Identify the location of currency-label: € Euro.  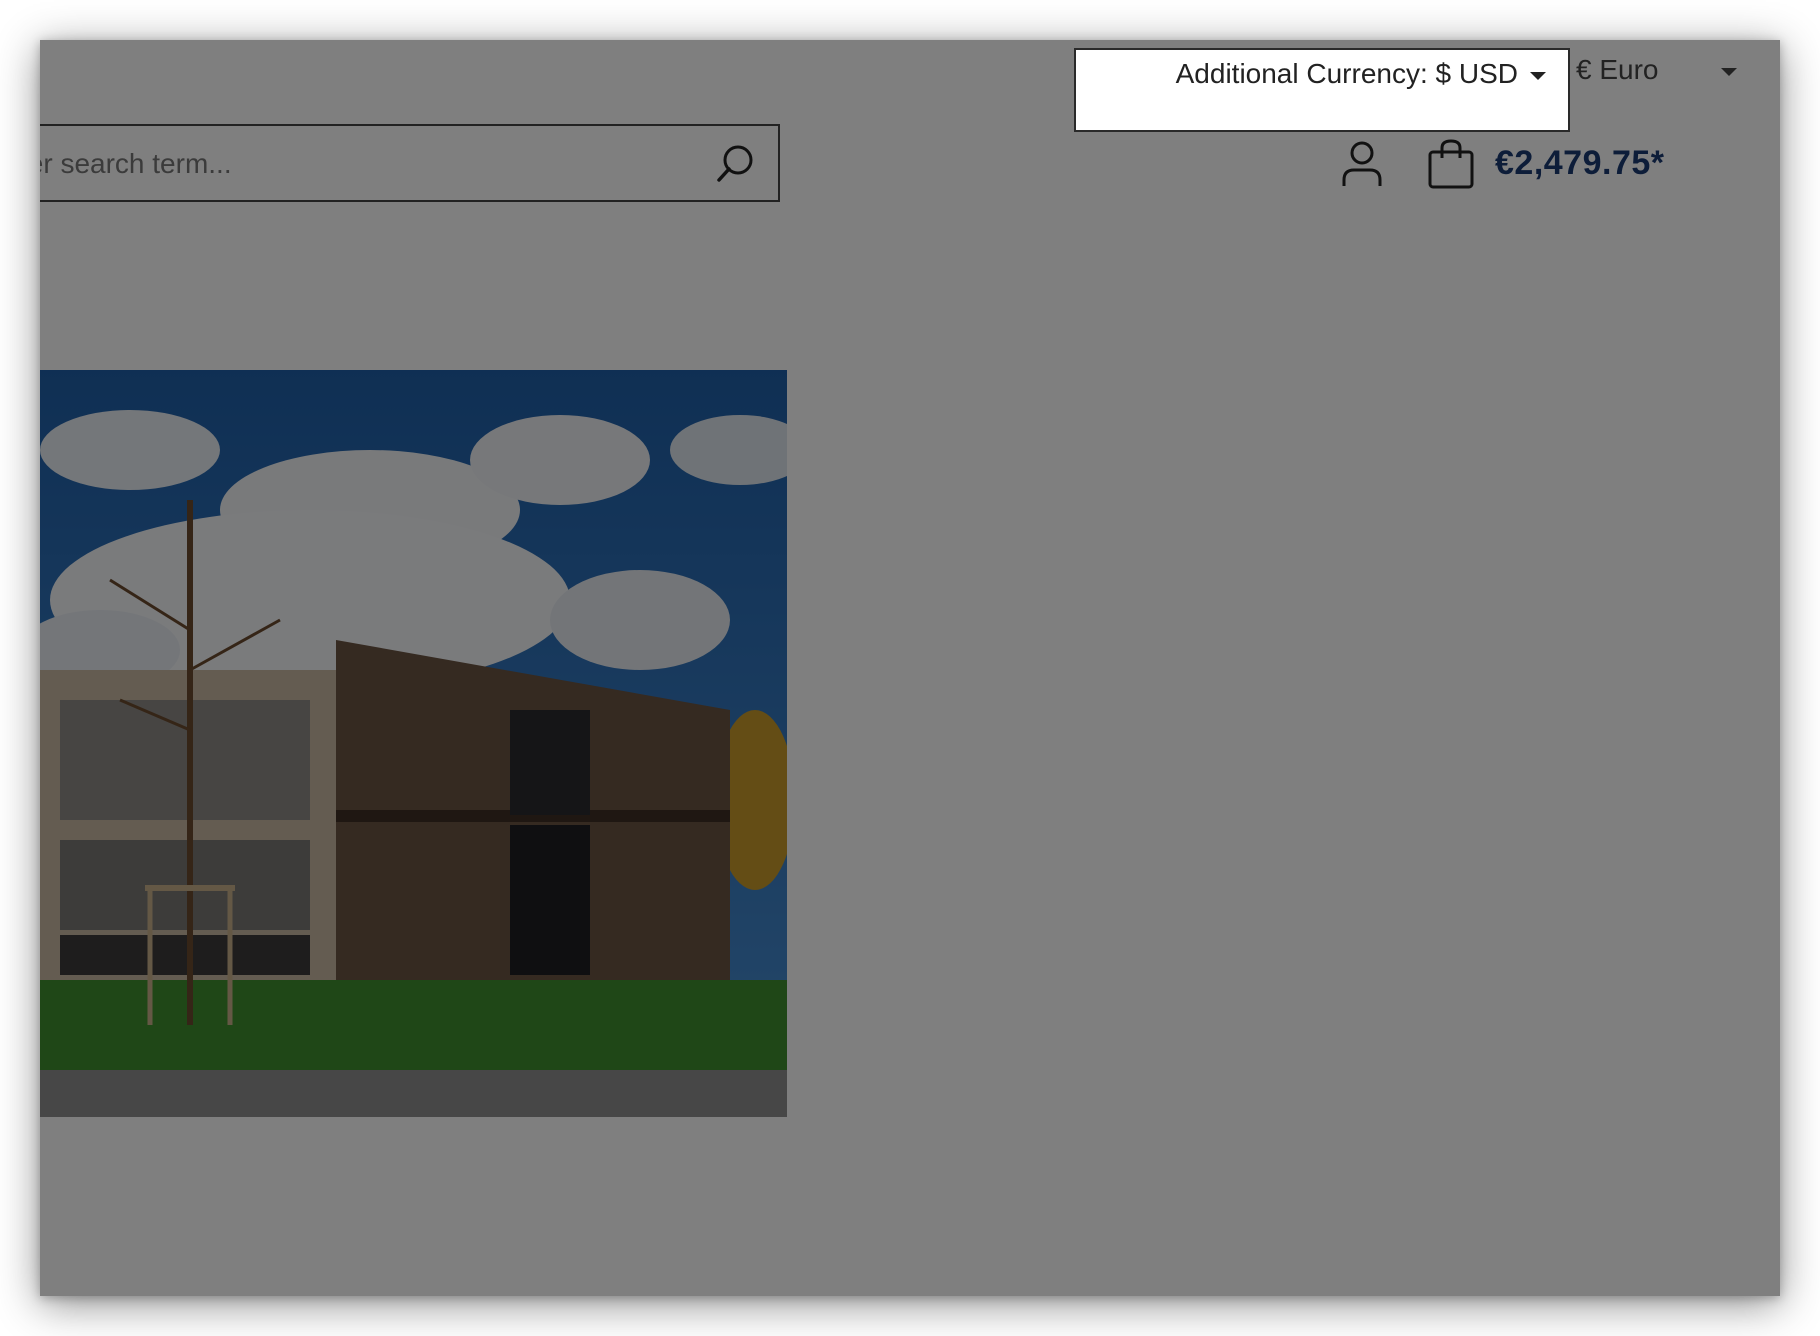
(1617, 69).